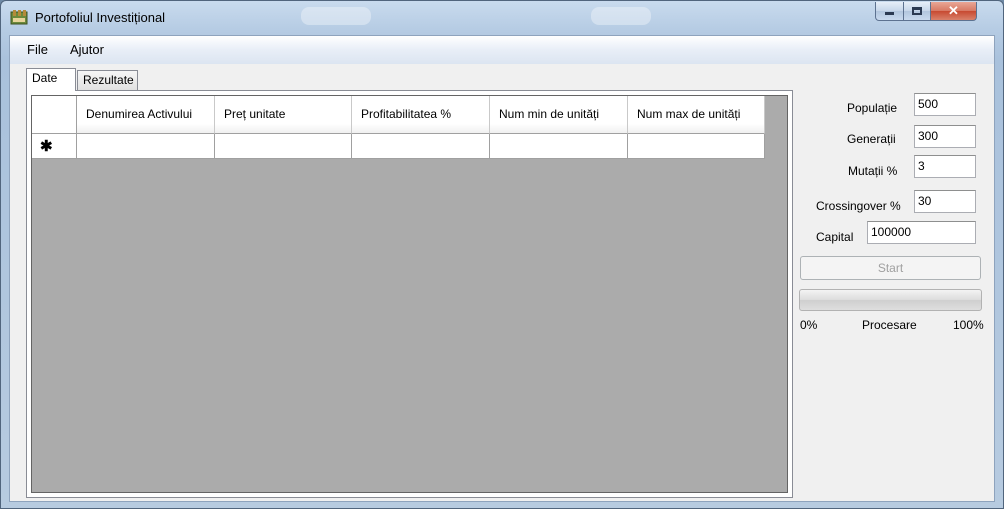 The width and height of the screenshot is (1004, 509). I want to click on title-bar: Portofoliul Investițional ✕, so click(502, 18).